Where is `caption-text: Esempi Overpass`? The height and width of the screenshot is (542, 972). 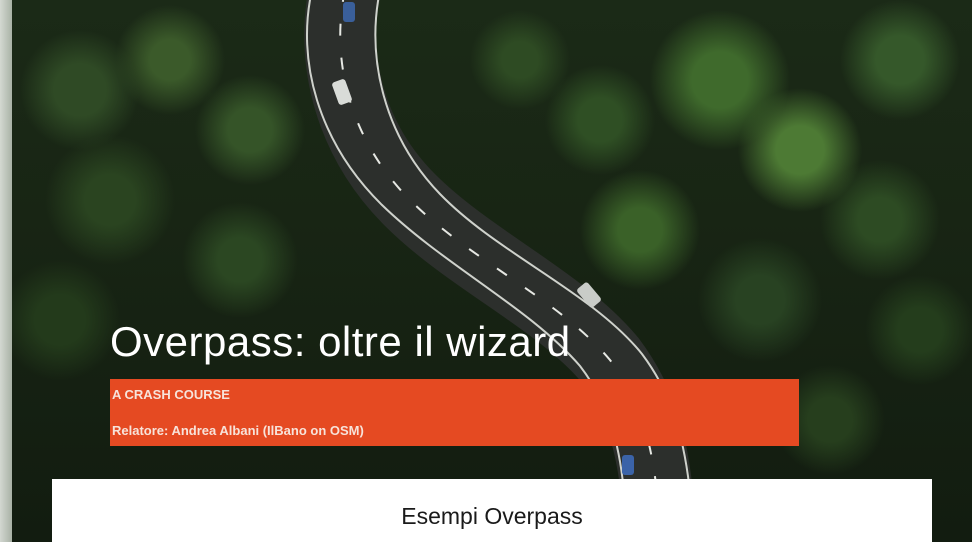 caption-text: Esempi Overpass is located at coordinates (492, 516).